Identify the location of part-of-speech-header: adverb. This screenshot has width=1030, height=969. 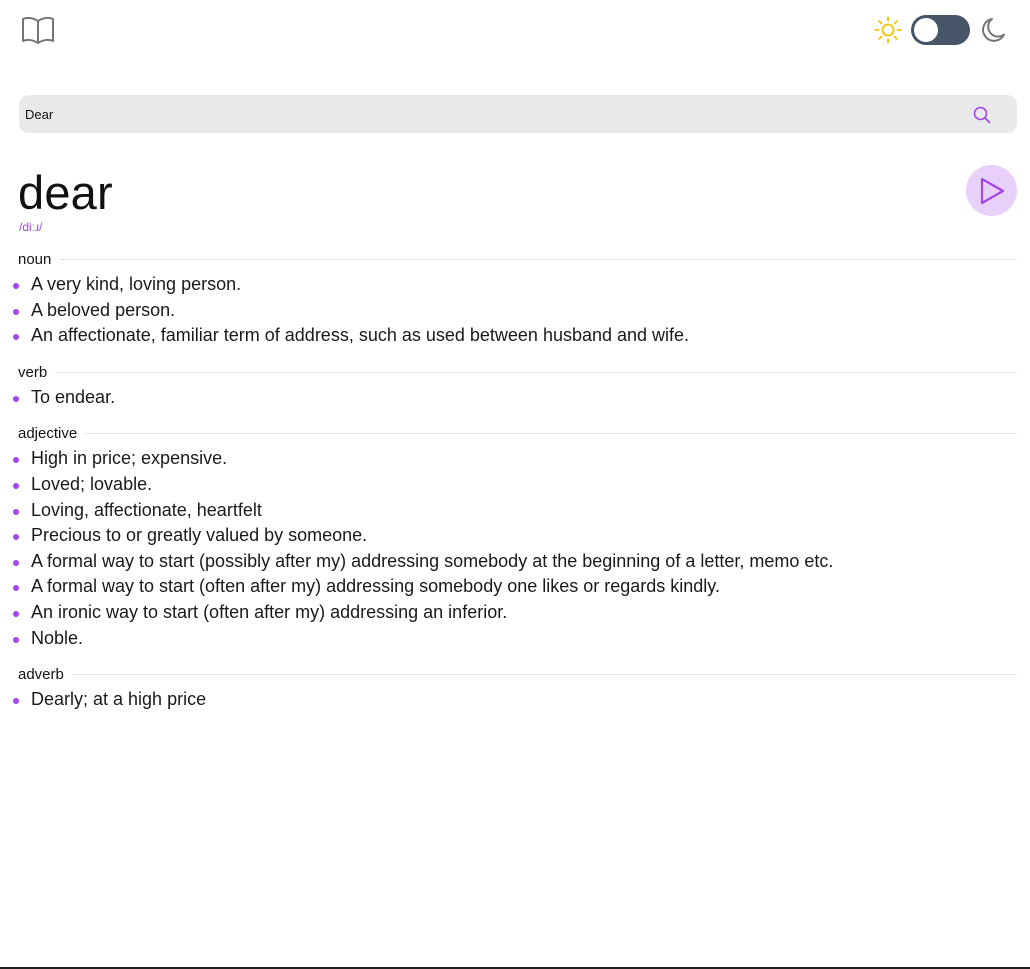
(517, 674).